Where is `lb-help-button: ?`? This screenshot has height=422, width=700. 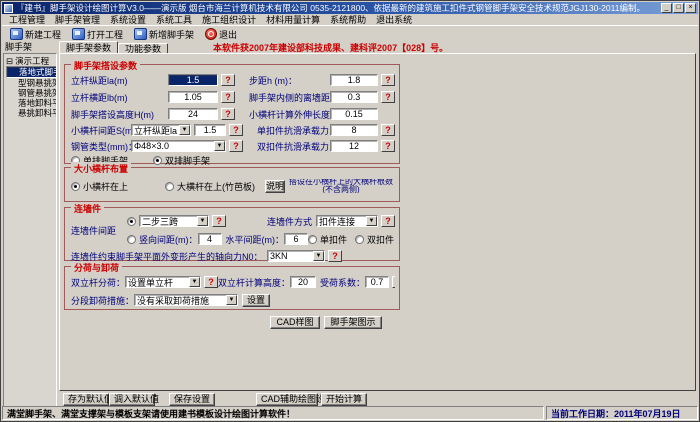
lb-help-button: ? is located at coordinates (228, 97).